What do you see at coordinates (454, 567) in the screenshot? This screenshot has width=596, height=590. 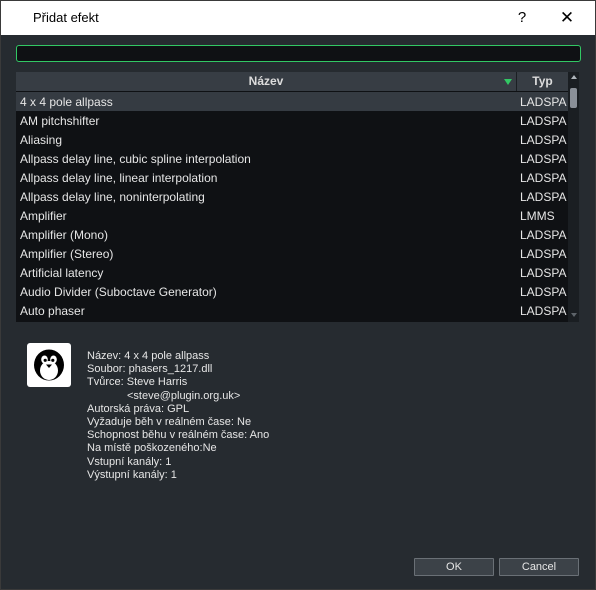 I see `ok-button: OK` at bounding box center [454, 567].